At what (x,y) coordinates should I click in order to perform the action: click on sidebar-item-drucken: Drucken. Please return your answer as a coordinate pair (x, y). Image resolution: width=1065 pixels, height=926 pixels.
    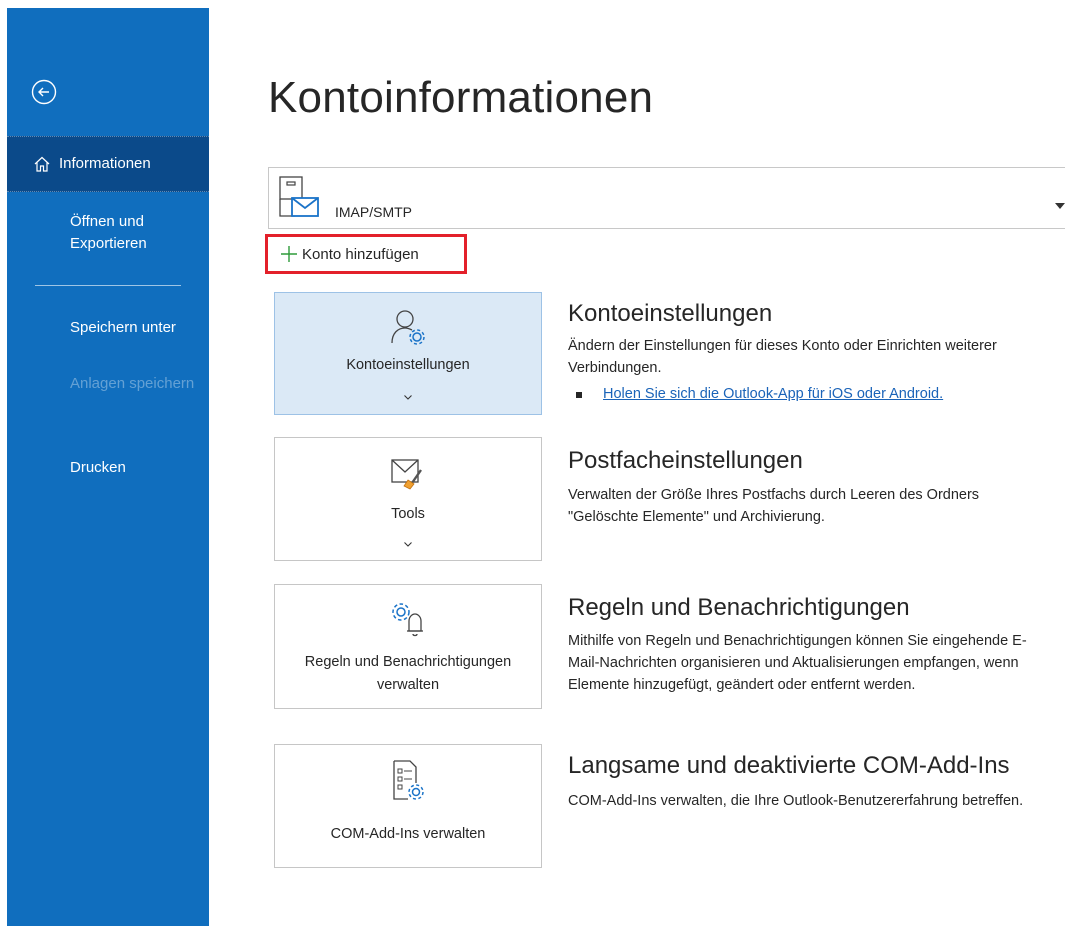
    Looking at the image, I should click on (137, 468).